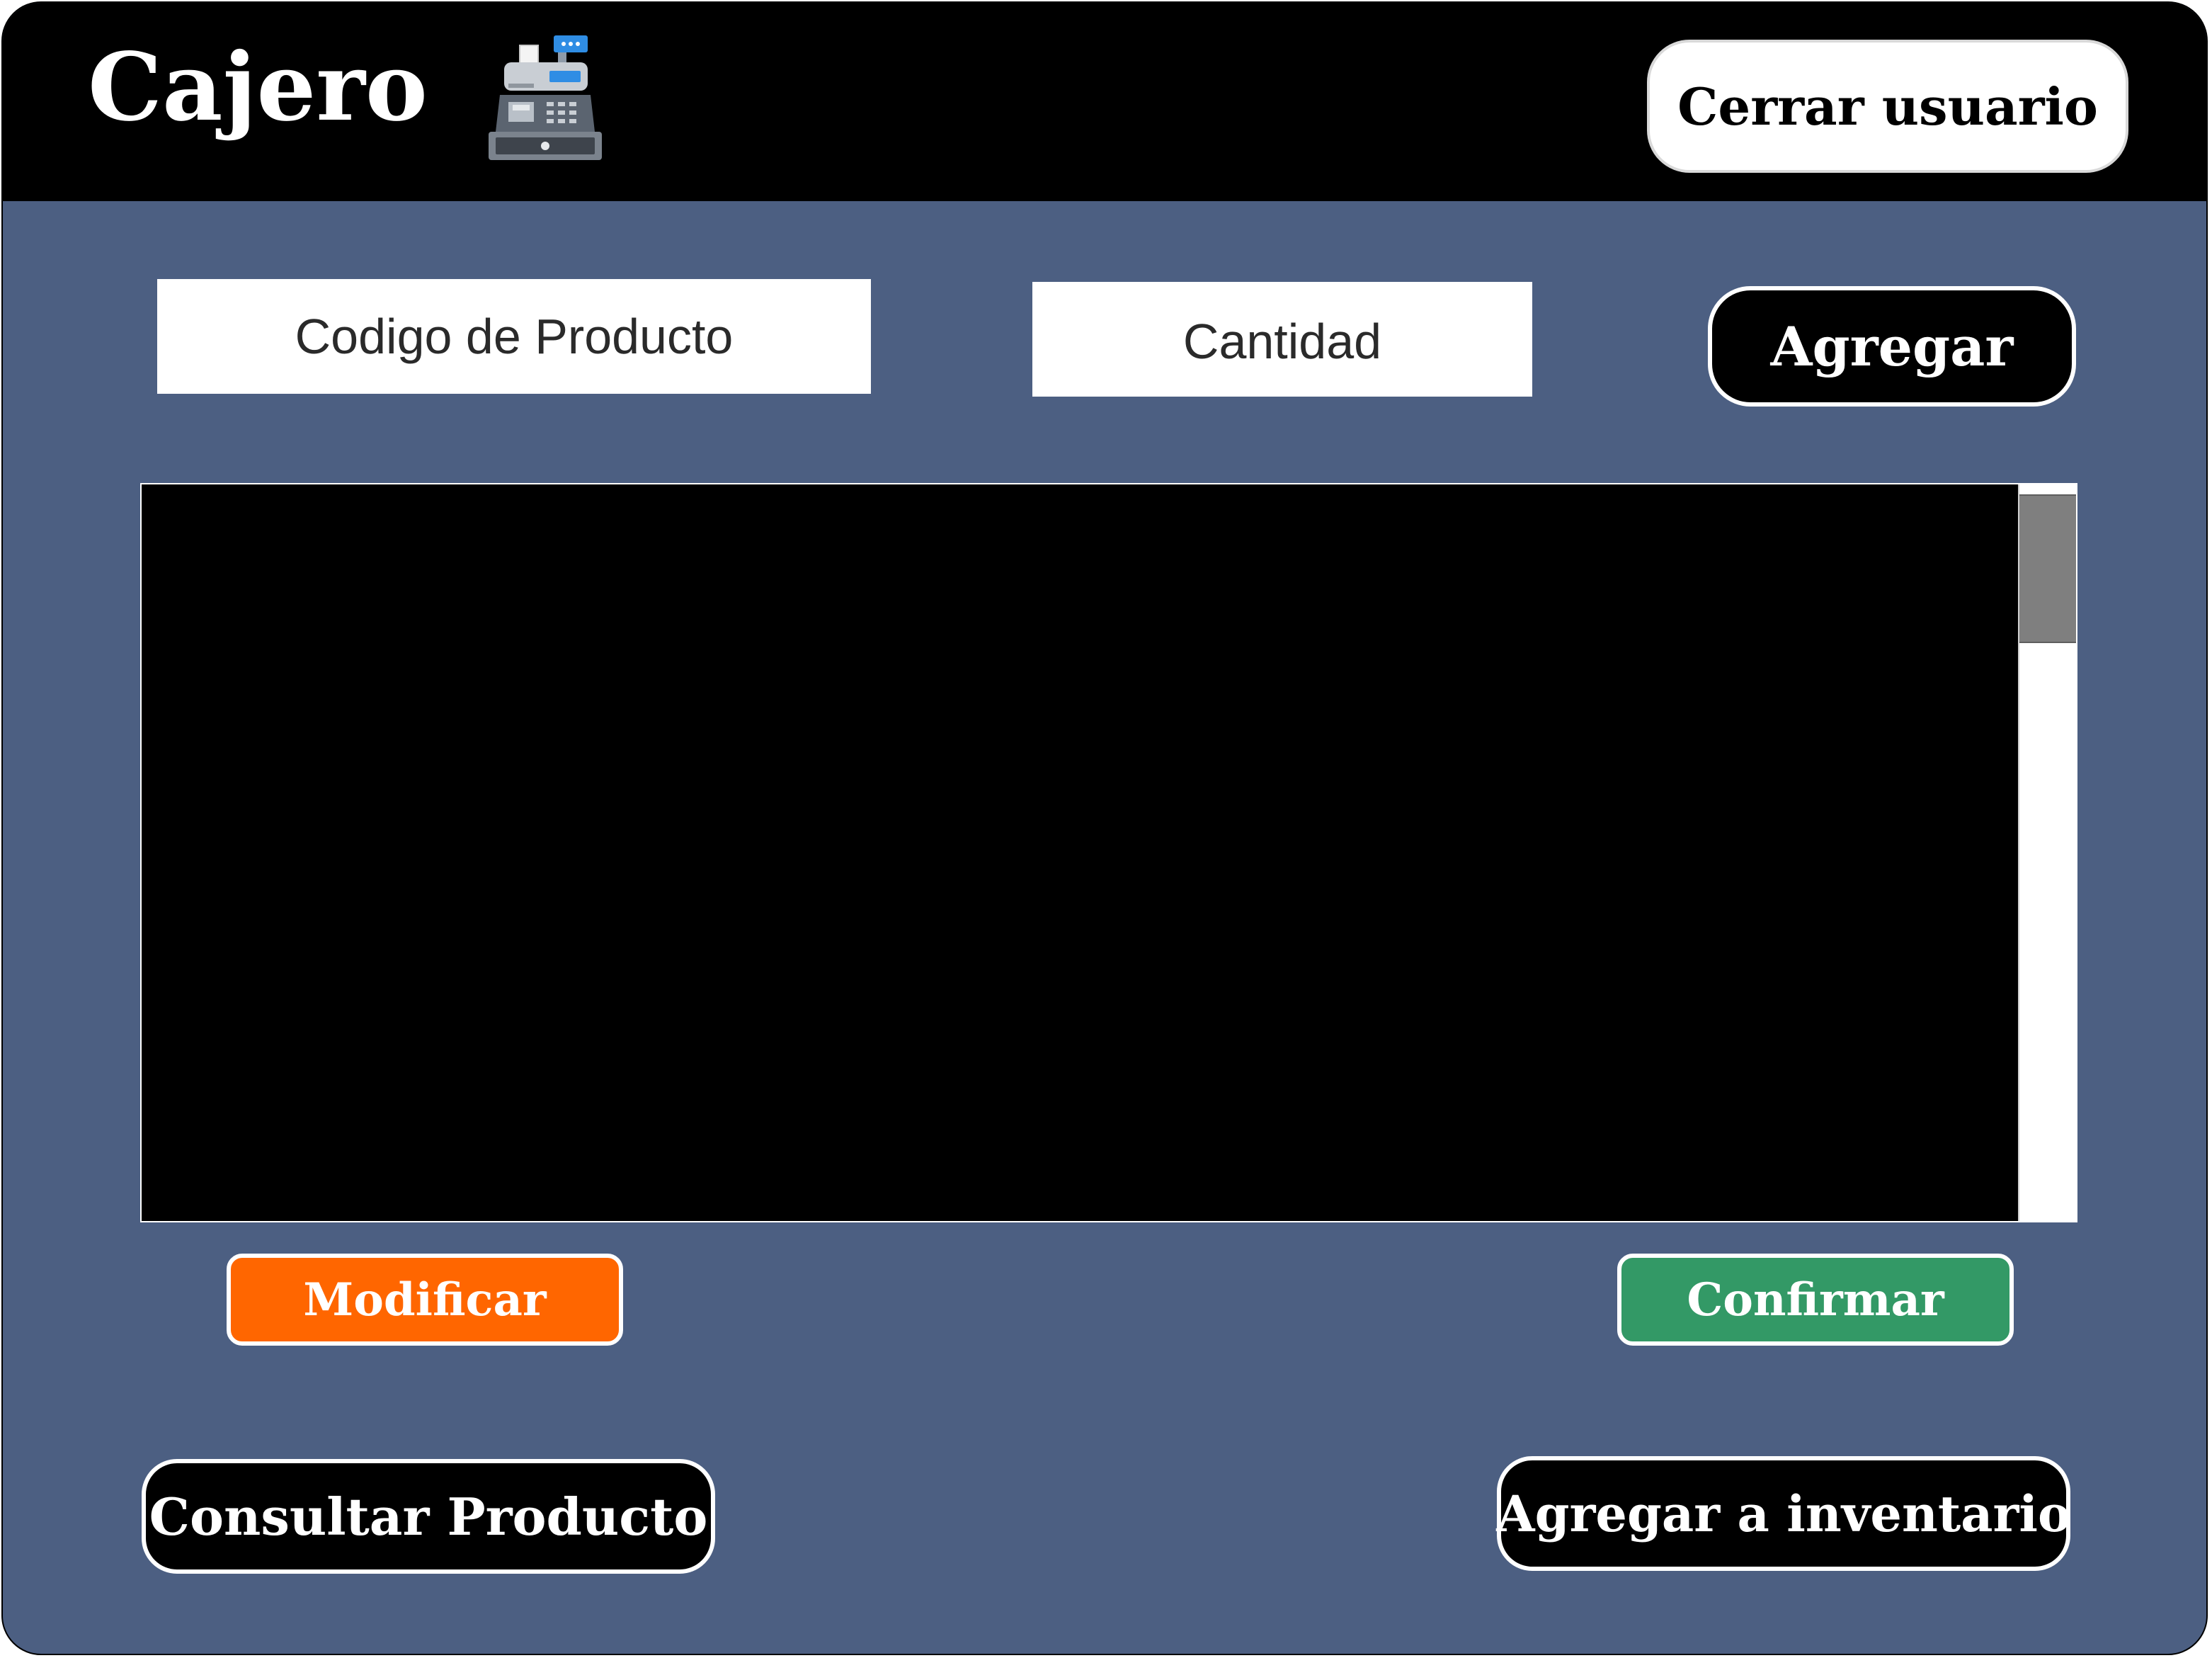  Describe the element at coordinates (1105, 102) in the screenshot. I see `header-bar: Cajero Cerrar usuario` at that location.